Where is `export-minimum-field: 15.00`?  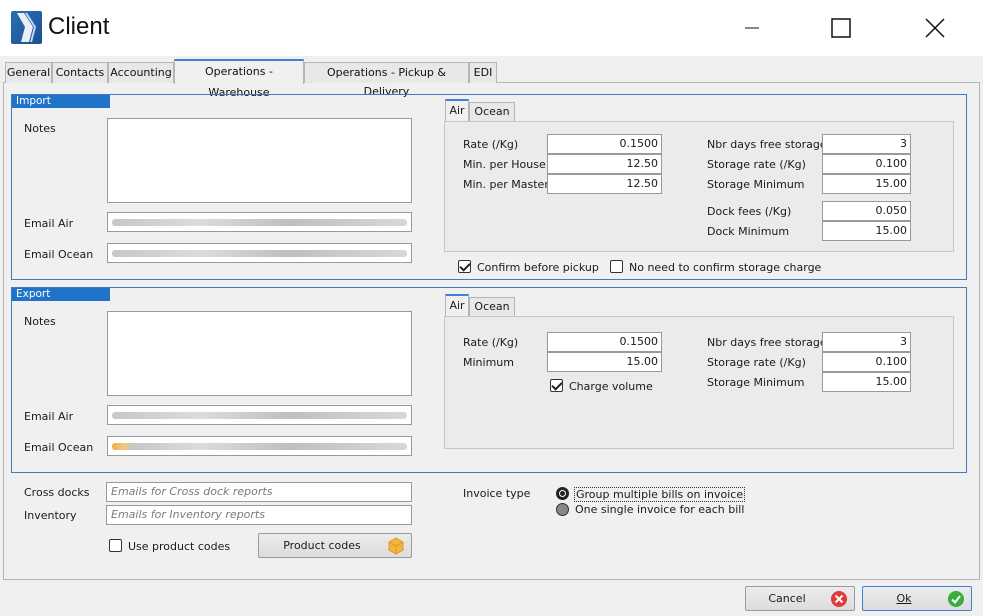 export-minimum-field: 15.00 is located at coordinates (604, 362).